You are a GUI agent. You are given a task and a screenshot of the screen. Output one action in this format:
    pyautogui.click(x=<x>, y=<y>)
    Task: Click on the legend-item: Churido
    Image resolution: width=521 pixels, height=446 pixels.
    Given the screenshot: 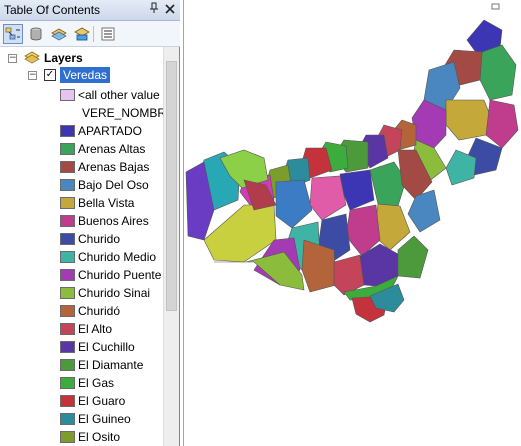 What is the action you would take?
    pyautogui.click(x=81, y=239)
    